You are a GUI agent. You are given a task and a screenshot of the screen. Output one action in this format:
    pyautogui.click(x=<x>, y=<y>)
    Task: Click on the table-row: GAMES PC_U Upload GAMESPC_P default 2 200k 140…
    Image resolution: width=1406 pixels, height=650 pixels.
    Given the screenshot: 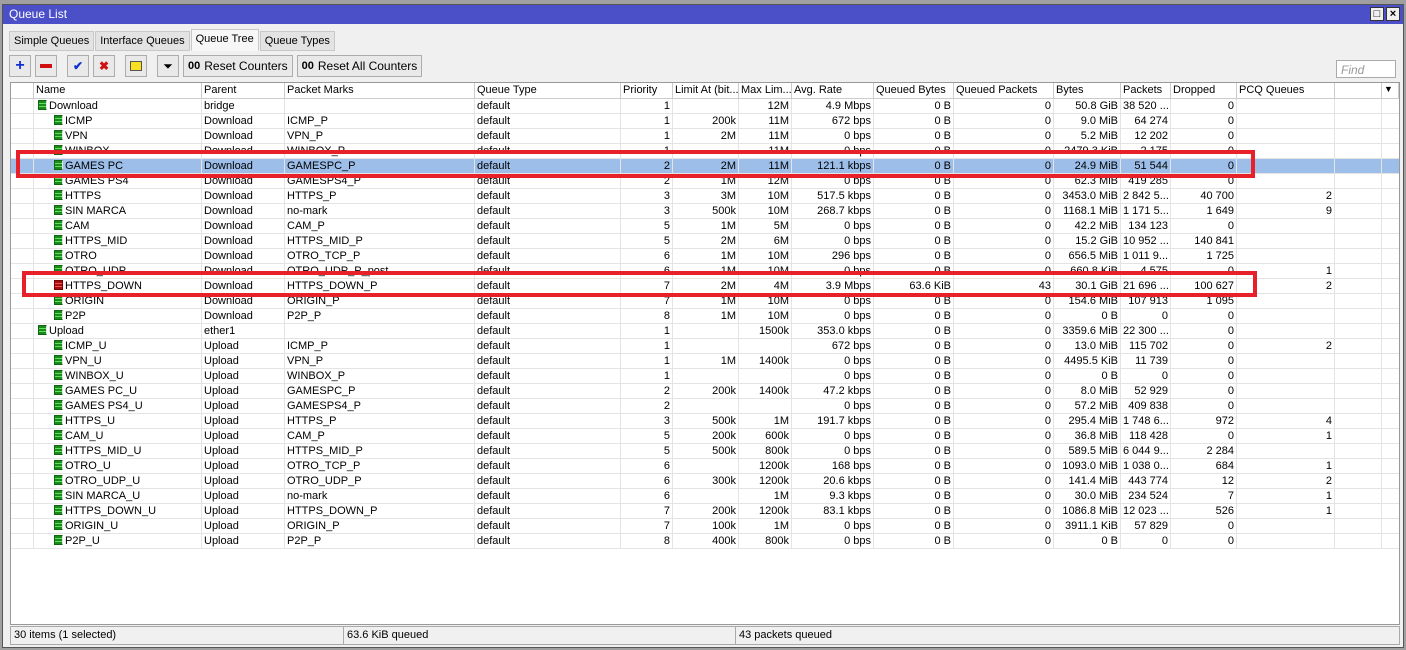 What is the action you would take?
    pyautogui.click(x=705, y=391)
    